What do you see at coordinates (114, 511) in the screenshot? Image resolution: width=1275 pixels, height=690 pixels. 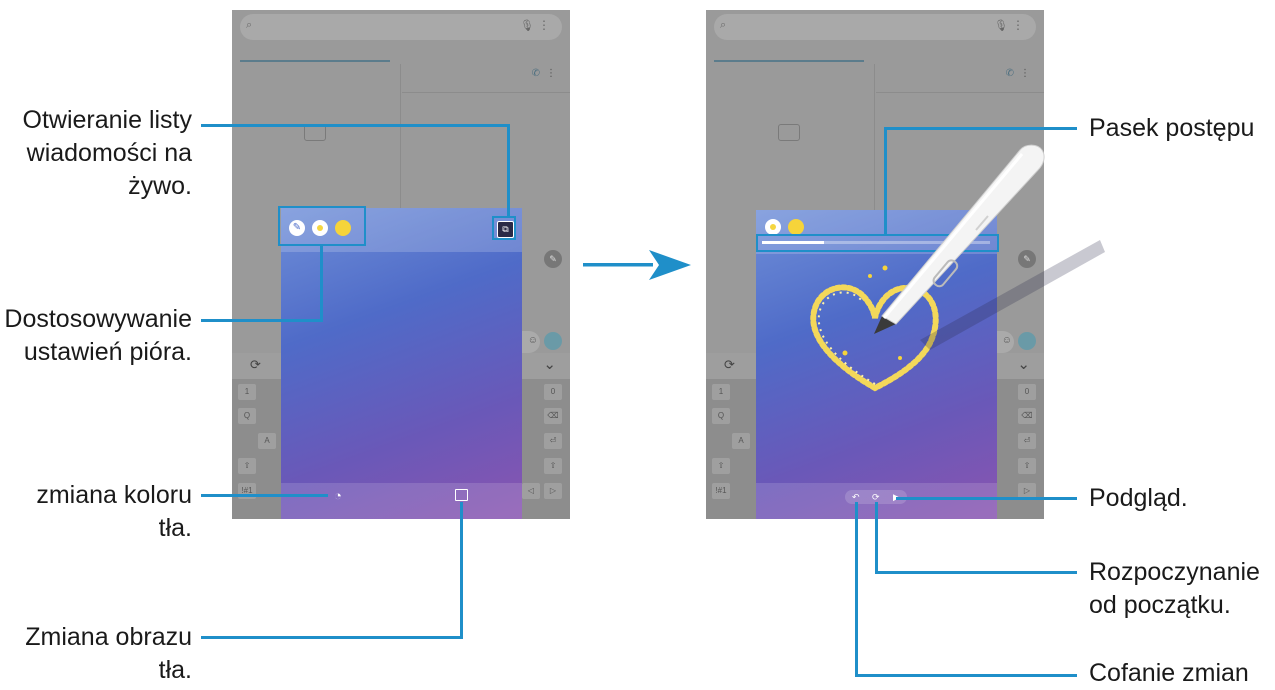 I see `callout-bg-color: zmiana koloru tła.` at bounding box center [114, 511].